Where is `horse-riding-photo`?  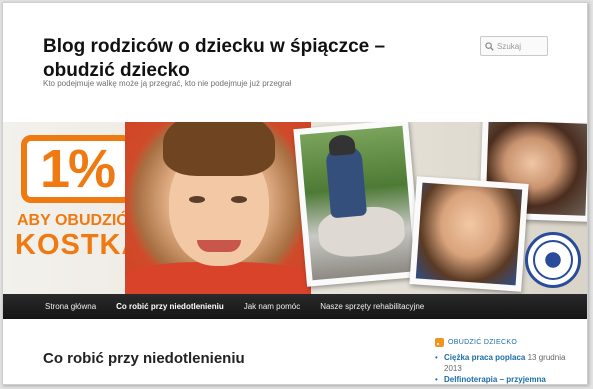
horse-riding-photo is located at coordinates (357, 204).